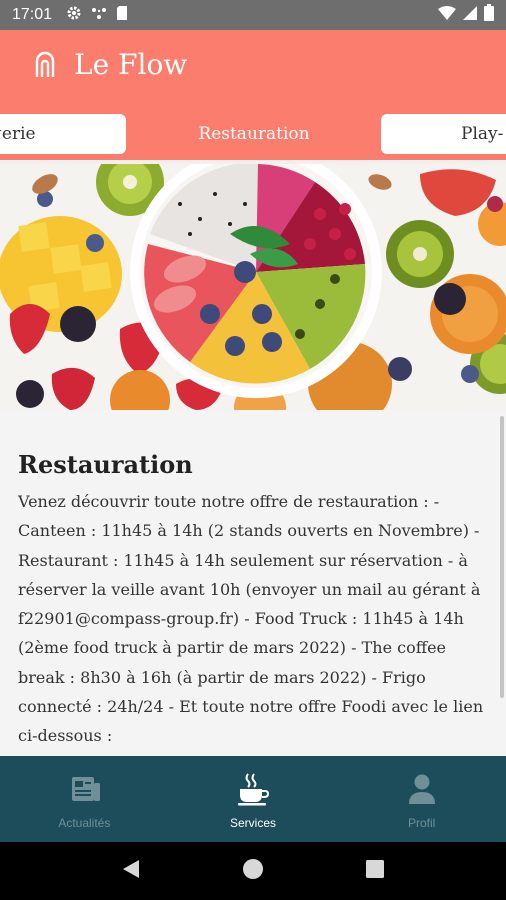 The width and height of the screenshot is (506, 900). I want to click on tab-label: Restauration, so click(254, 134).